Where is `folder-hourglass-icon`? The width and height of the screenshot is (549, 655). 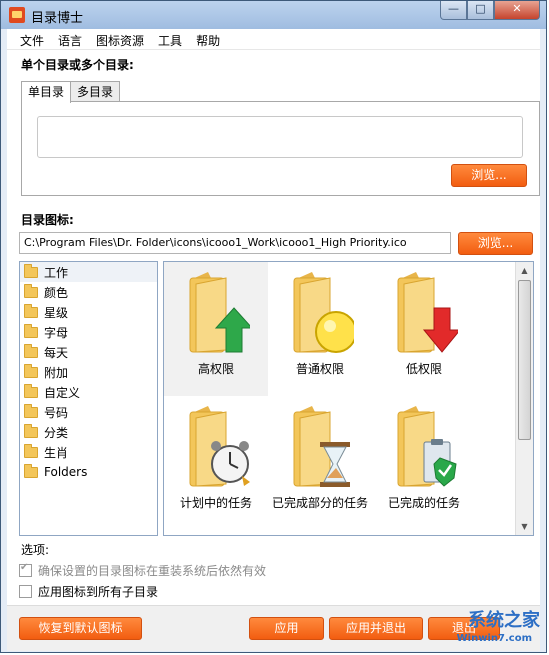
folder-hourglass-icon is located at coordinates (321, 446).